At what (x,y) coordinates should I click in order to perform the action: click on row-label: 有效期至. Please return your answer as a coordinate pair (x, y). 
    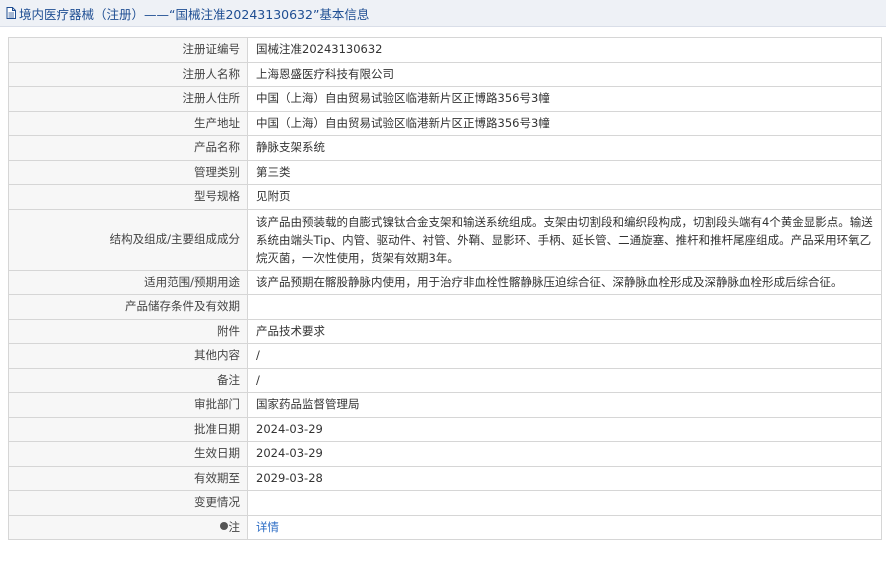
    Looking at the image, I should click on (128, 478).